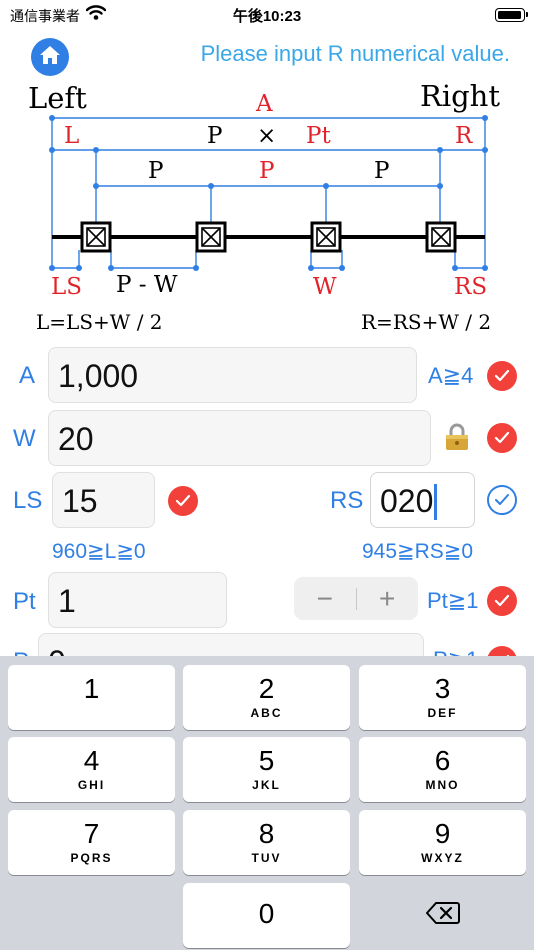  What do you see at coordinates (347, 500) in the screenshot?
I see `rs-field-label: RS` at bounding box center [347, 500].